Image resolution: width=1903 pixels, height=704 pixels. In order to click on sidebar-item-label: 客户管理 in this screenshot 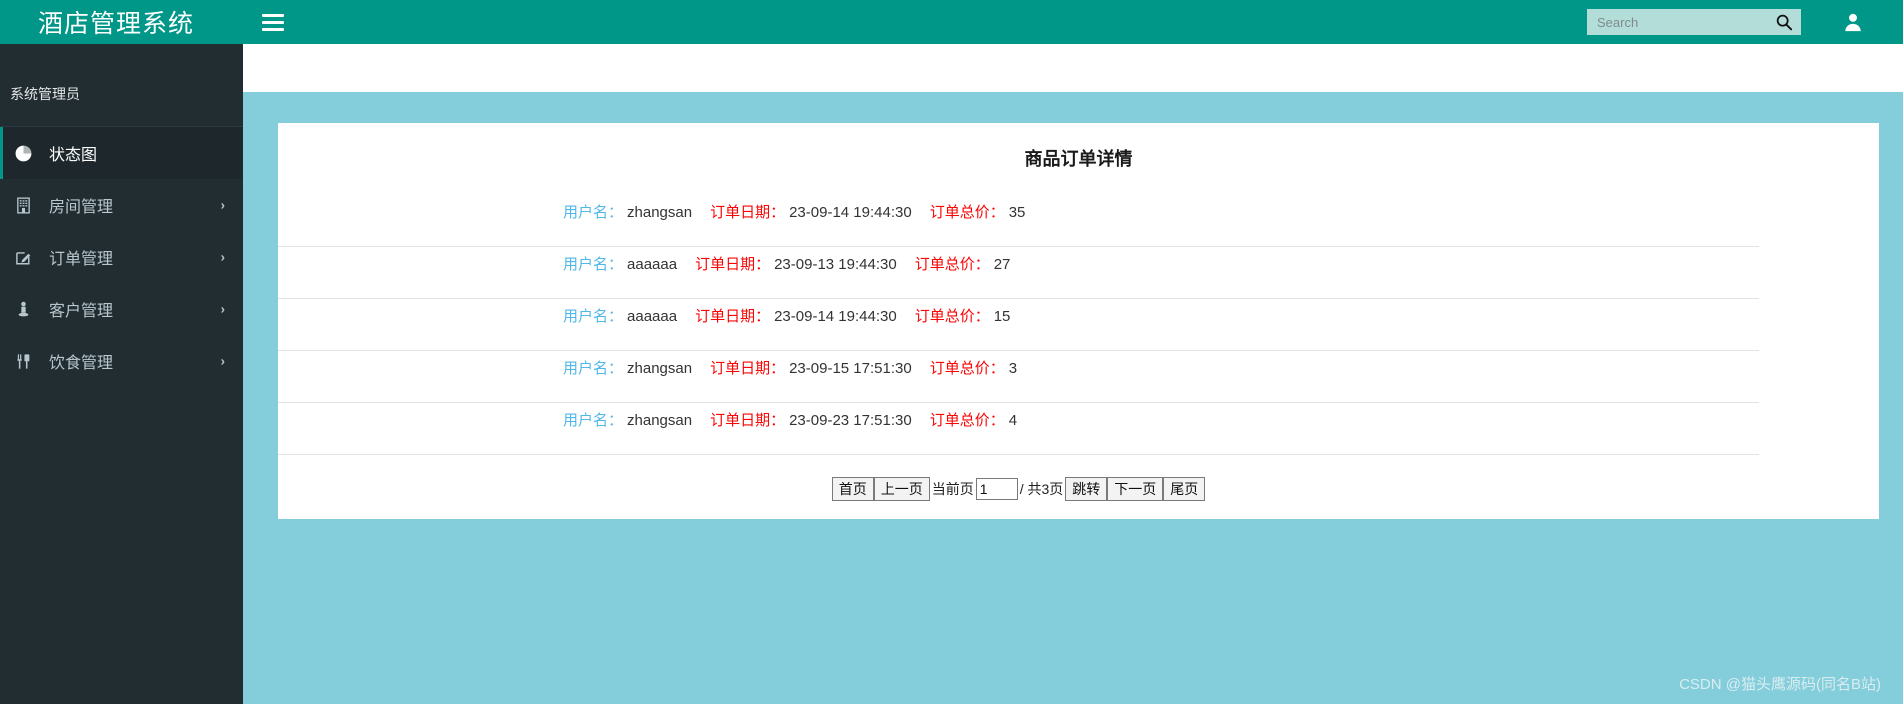, I will do `click(81, 311)`.